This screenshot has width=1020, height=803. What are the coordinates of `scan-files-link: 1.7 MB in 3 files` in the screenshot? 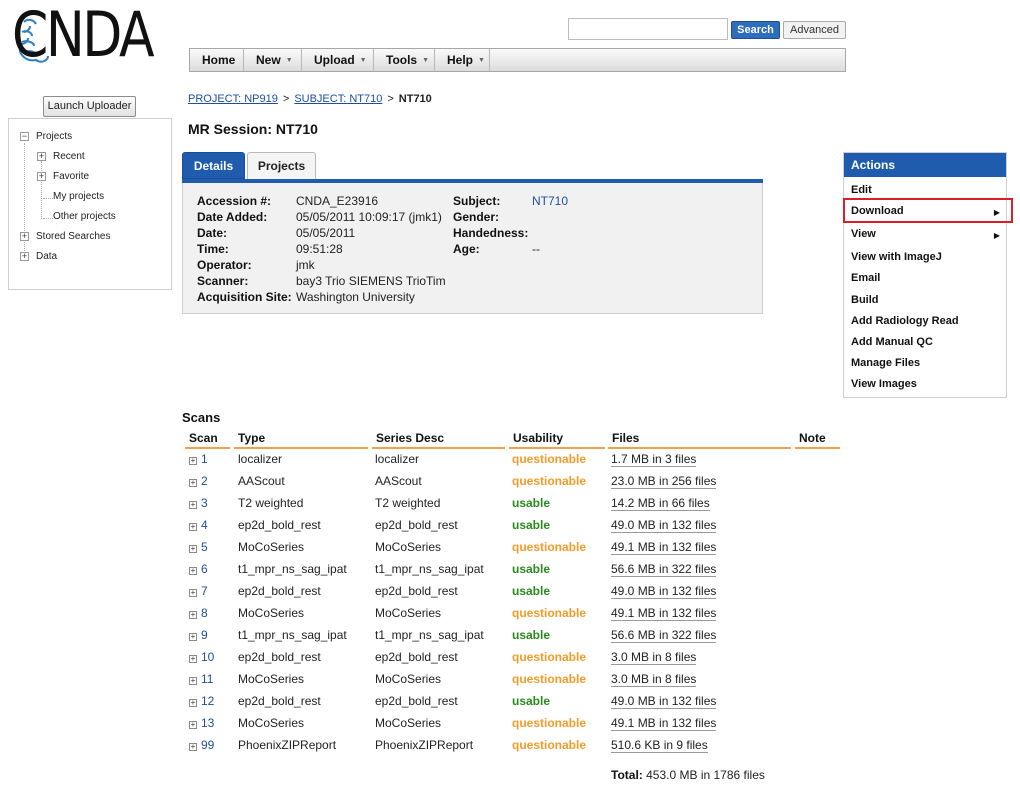 It's located at (654, 459).